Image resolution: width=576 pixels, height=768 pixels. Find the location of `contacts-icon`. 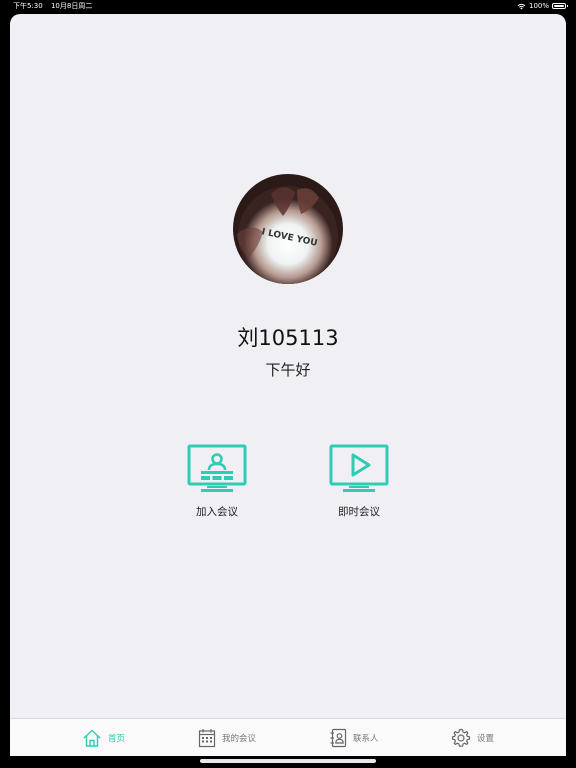

contacts-icon is located at coordinates (338, 737).